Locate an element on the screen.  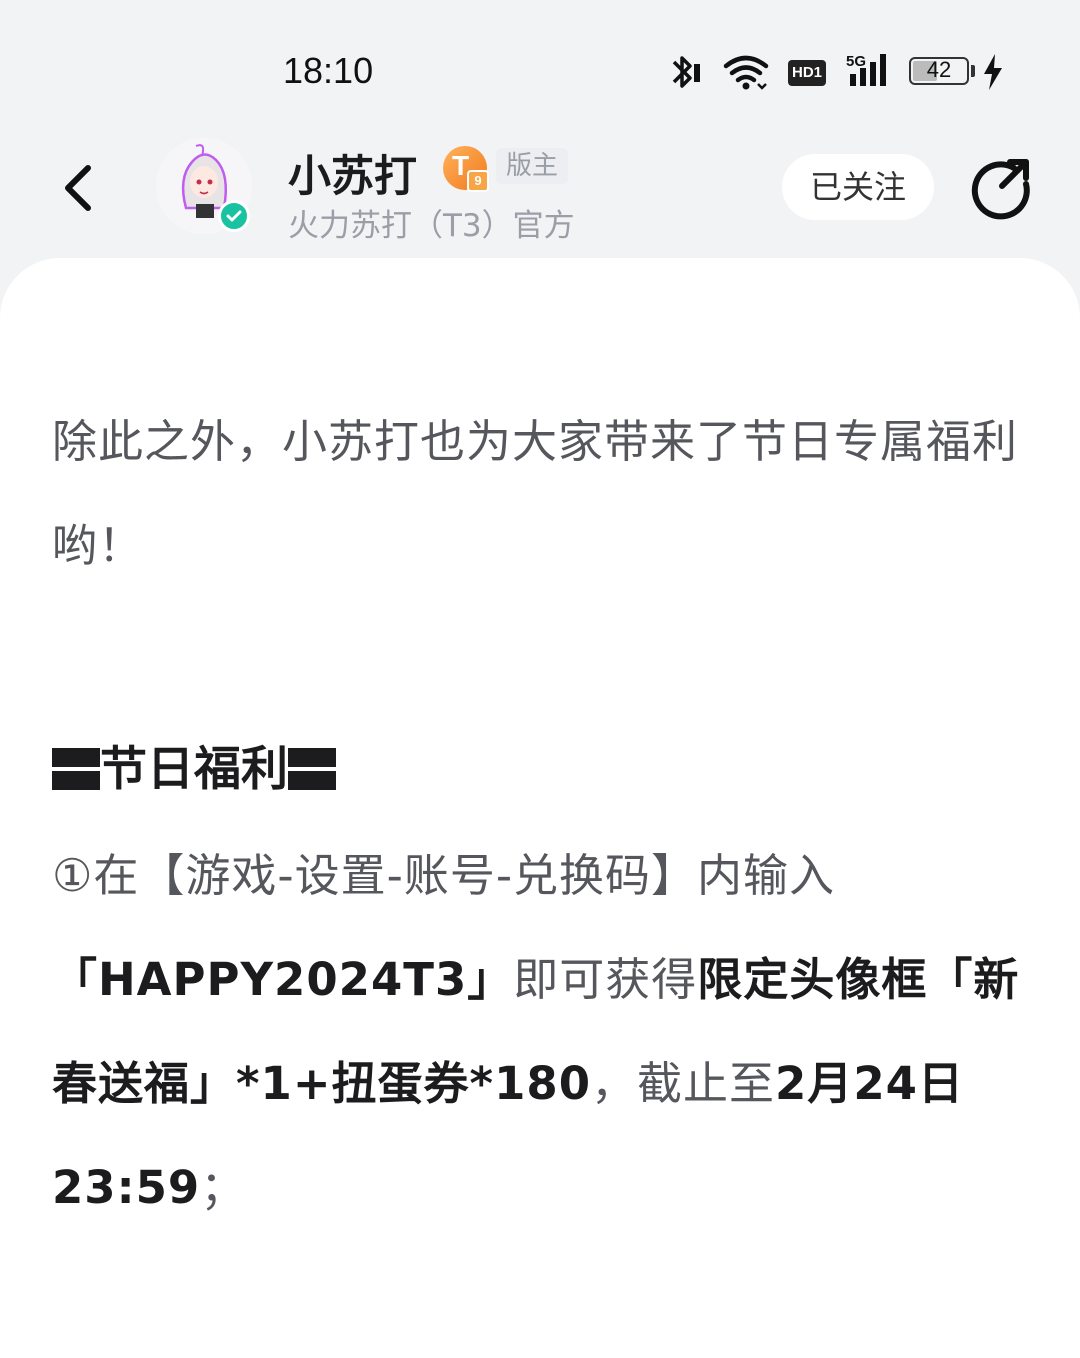
share-button is located at coordinates (1001, 187).